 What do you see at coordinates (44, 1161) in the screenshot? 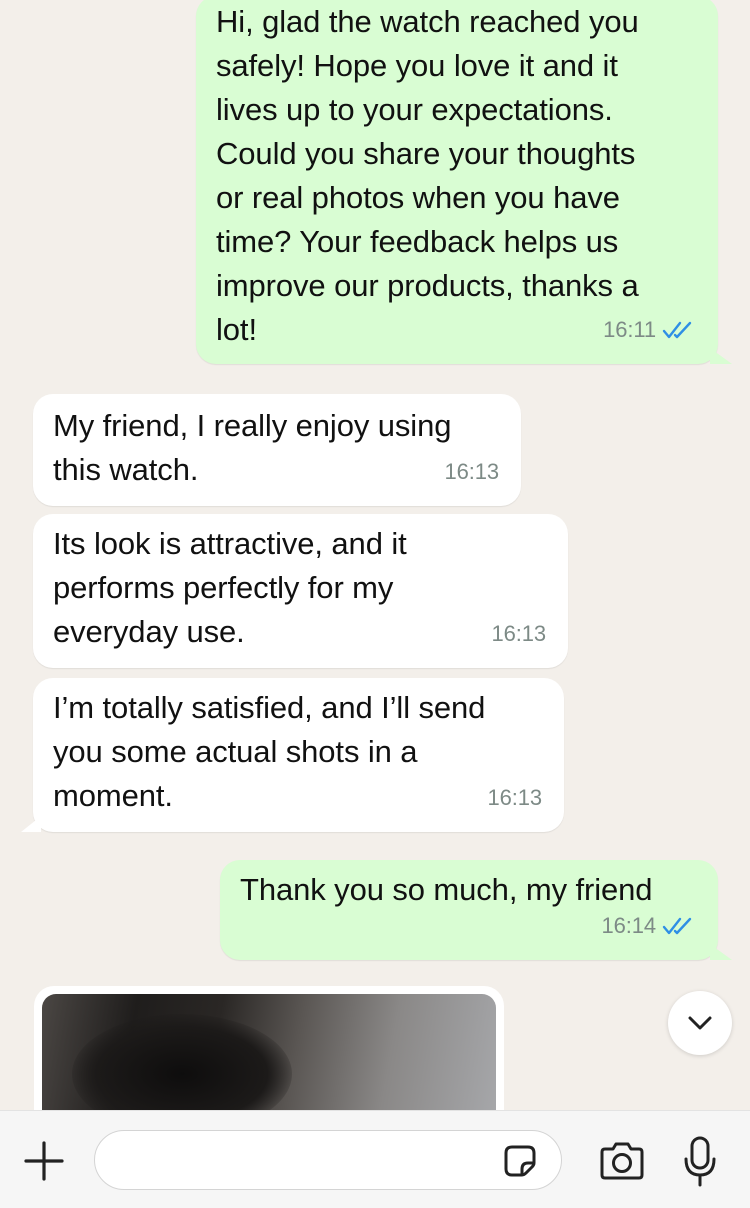
I see `plus-icon` at bounding box center [44, 1161].